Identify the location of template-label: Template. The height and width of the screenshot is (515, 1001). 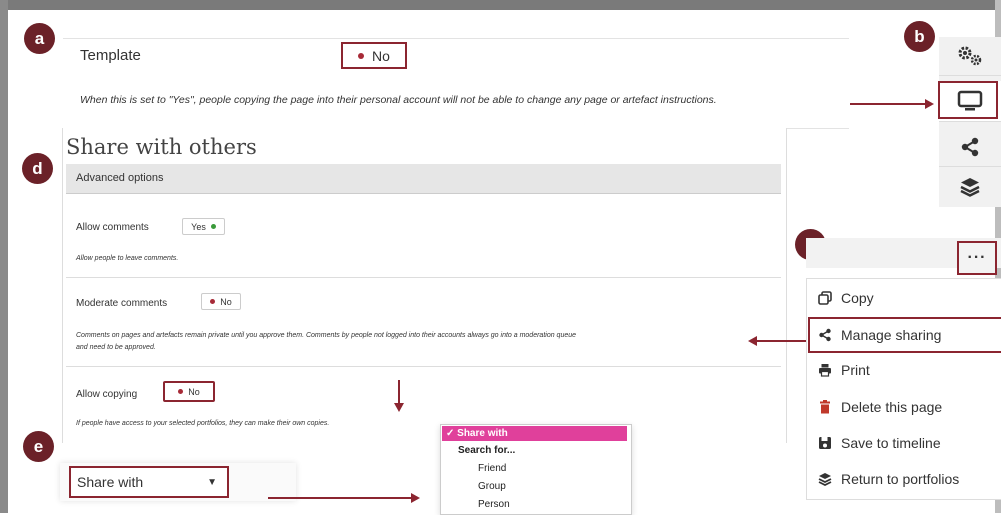
(110, 55).